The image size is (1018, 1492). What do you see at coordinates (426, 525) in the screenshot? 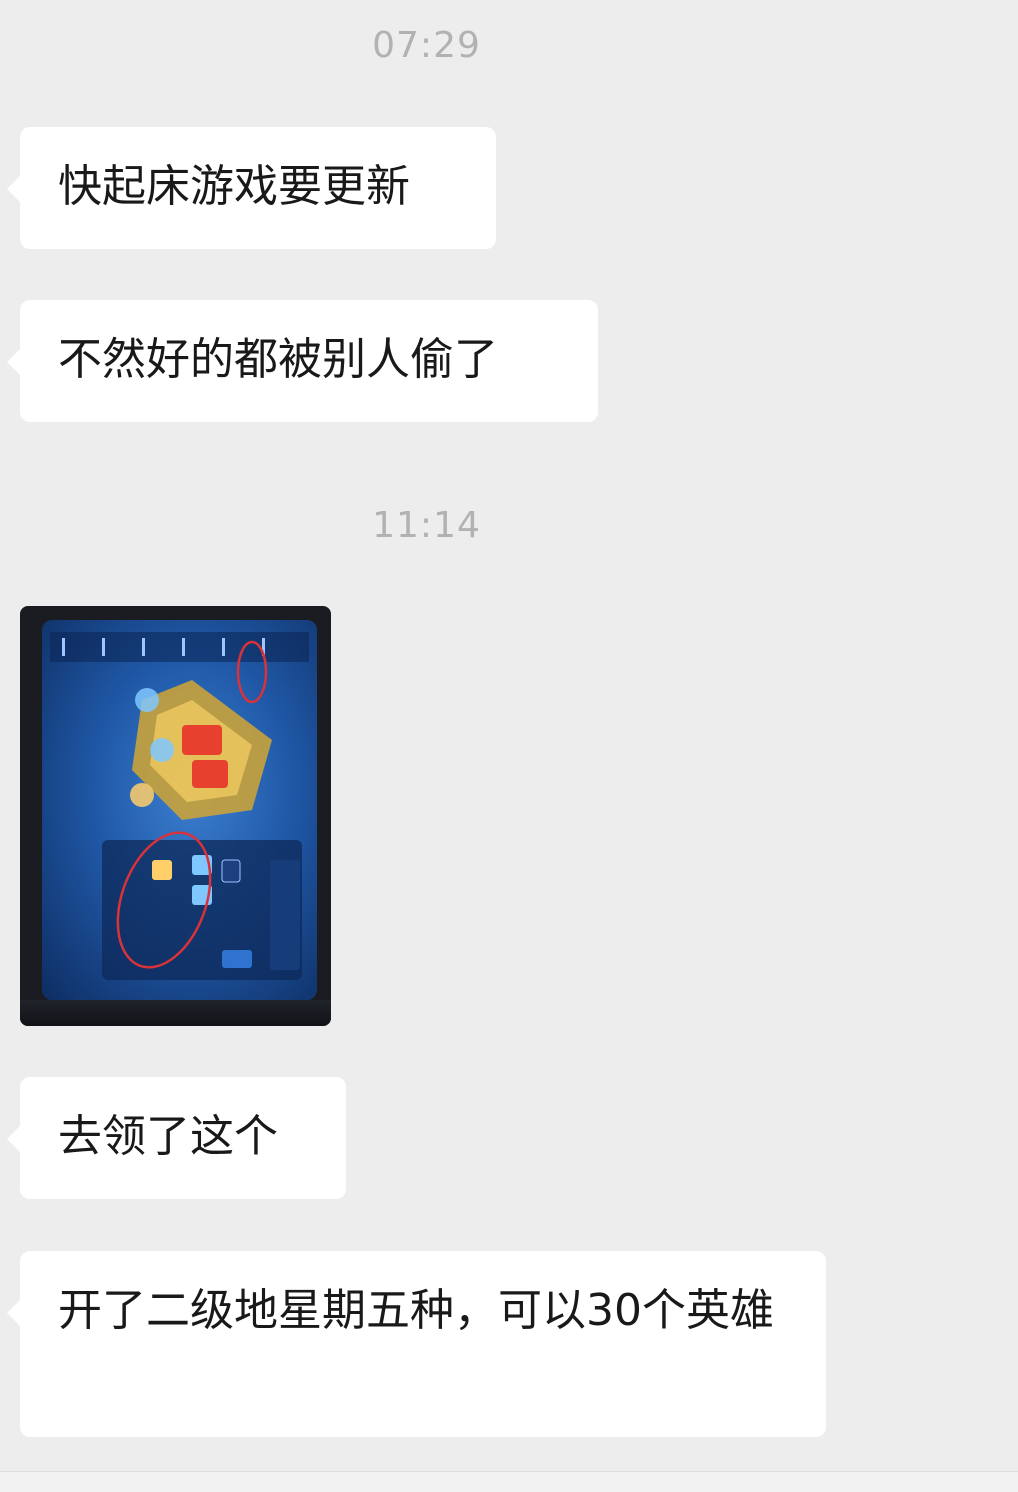
I see `timestamp-1114: 11:14` at bounding box center [426, 525].